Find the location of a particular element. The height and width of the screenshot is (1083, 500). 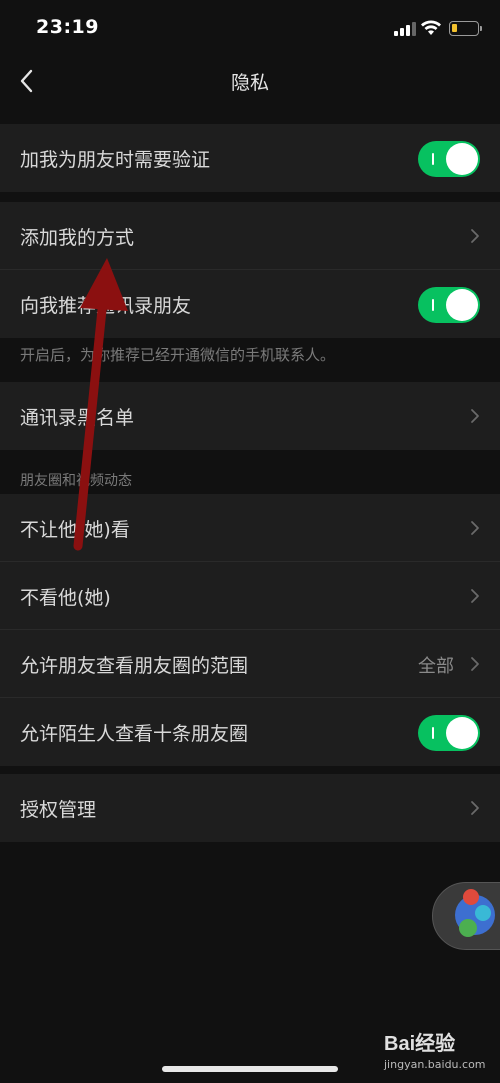

watermark-url: jingyan.baidu.com is located at coordinates (435, 1064).